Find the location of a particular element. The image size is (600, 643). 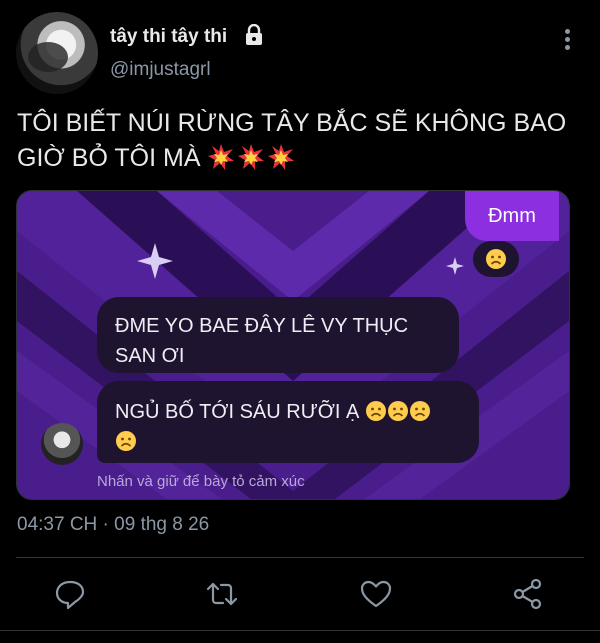

reaction-hint: Nhấn và giữ để bày tỏ cảm xúc is located at coordinates (201, 481).